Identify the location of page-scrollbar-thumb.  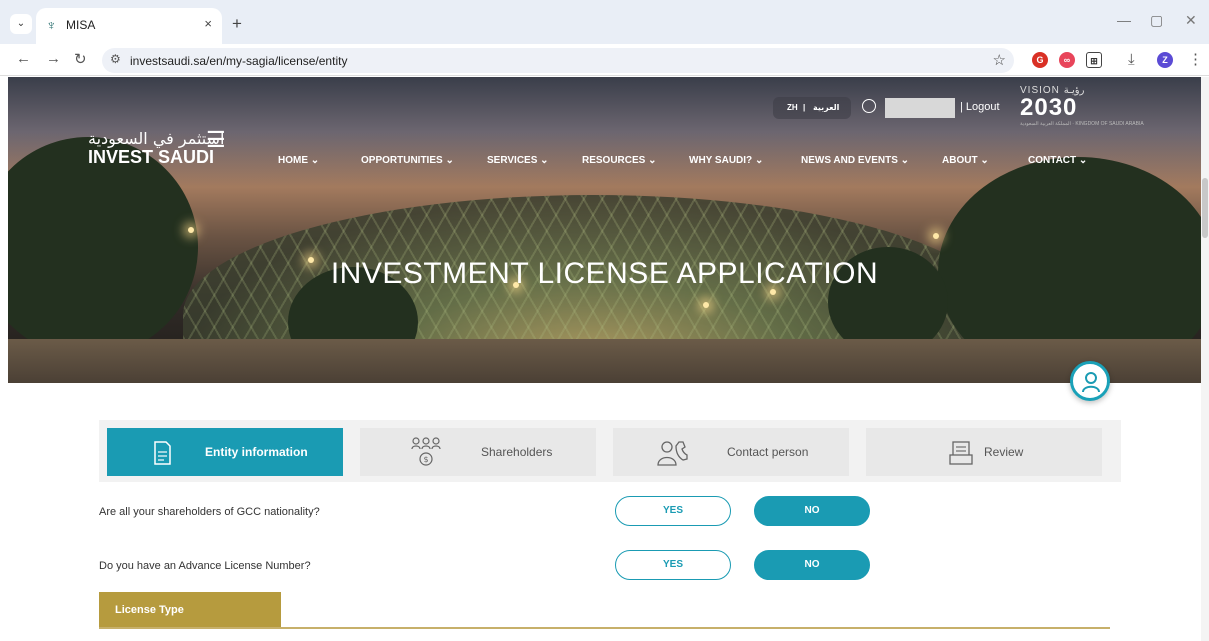
(1205, 208).